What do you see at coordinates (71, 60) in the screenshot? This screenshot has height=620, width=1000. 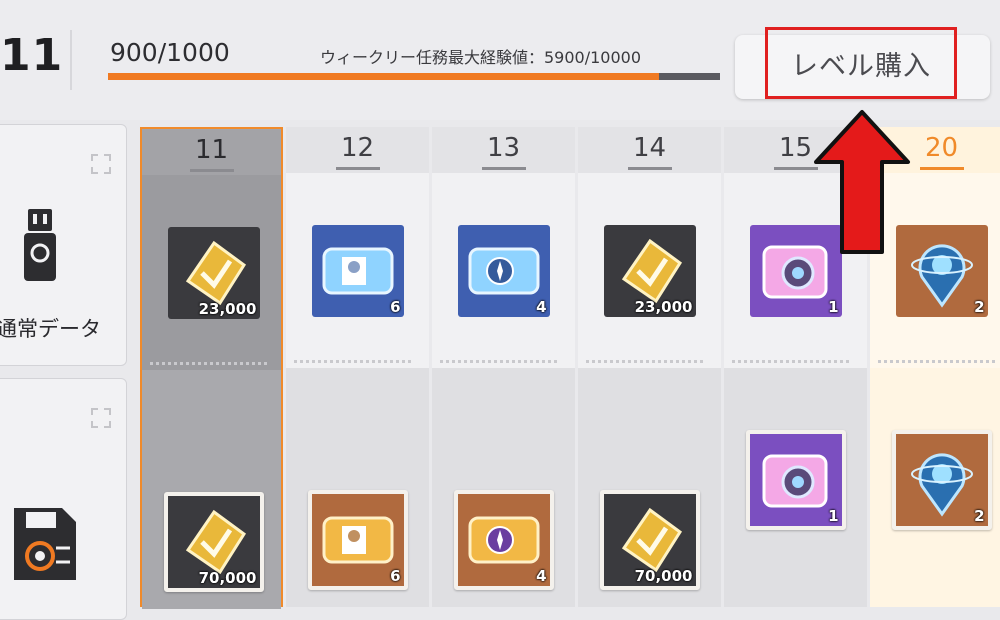 I see `divider` at bounding box center [71, 60].